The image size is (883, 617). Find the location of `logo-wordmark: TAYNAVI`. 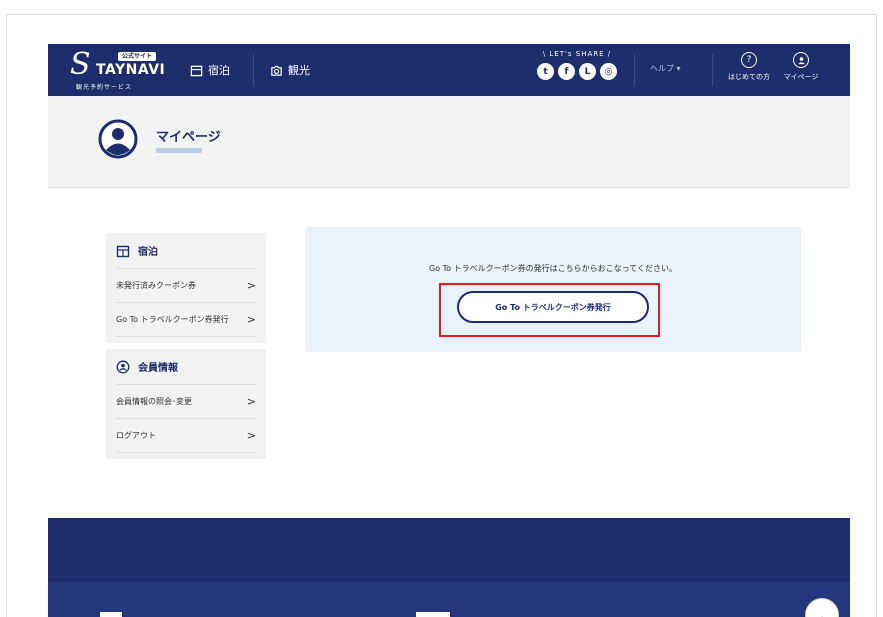

logo-wordmark: TAYNAVI is located at coordinates (131, 70).